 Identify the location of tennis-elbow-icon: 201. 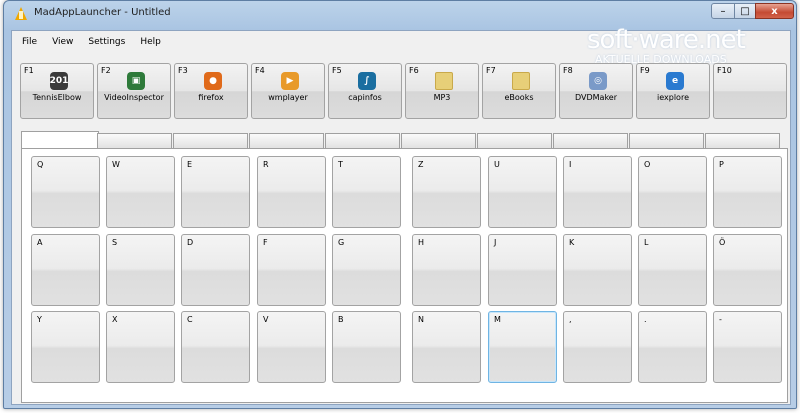
(59, 81).